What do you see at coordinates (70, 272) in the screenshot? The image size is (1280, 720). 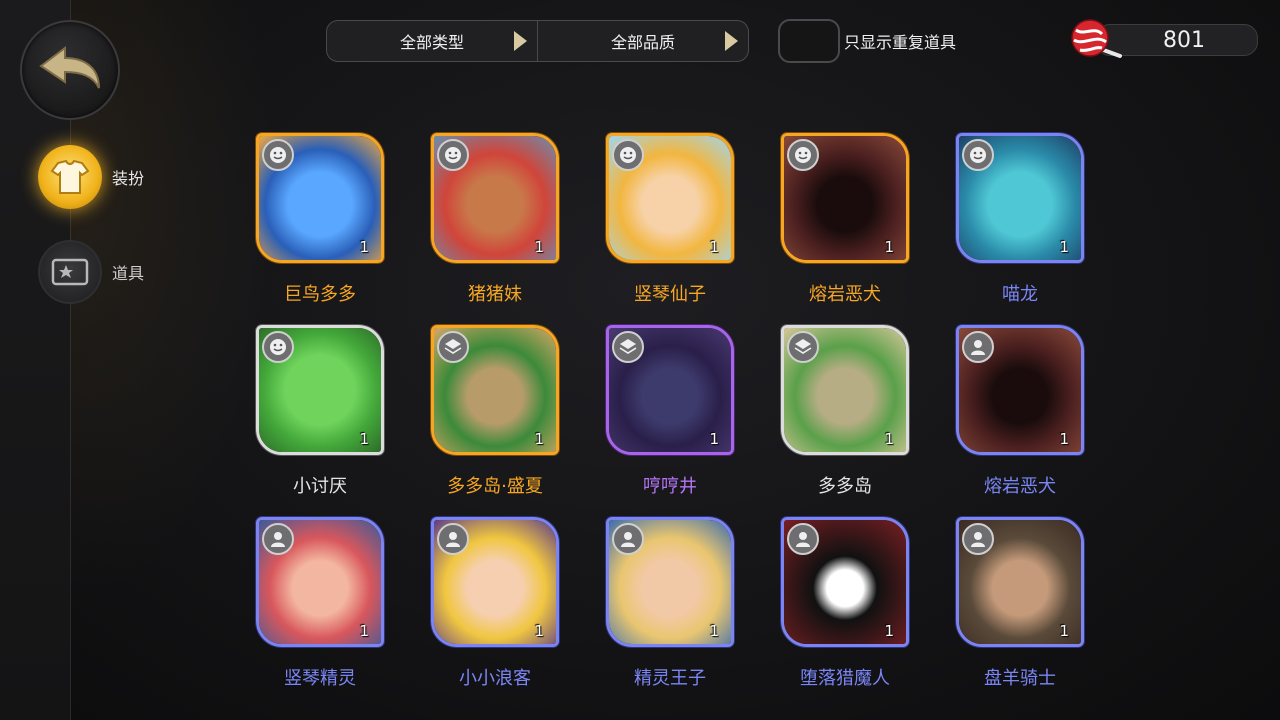 I see `prop-ticket-icon` at bounding box center [70, 272].